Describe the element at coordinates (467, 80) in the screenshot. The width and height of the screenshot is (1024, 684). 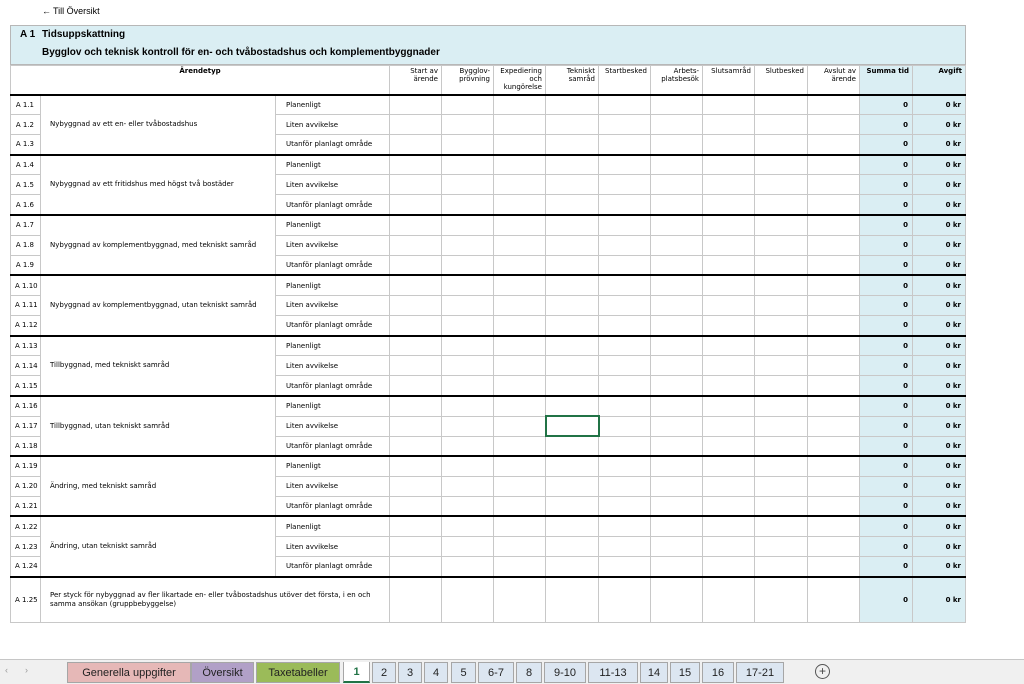
I see `column-header-step: Bygglov-prövning` at that location.